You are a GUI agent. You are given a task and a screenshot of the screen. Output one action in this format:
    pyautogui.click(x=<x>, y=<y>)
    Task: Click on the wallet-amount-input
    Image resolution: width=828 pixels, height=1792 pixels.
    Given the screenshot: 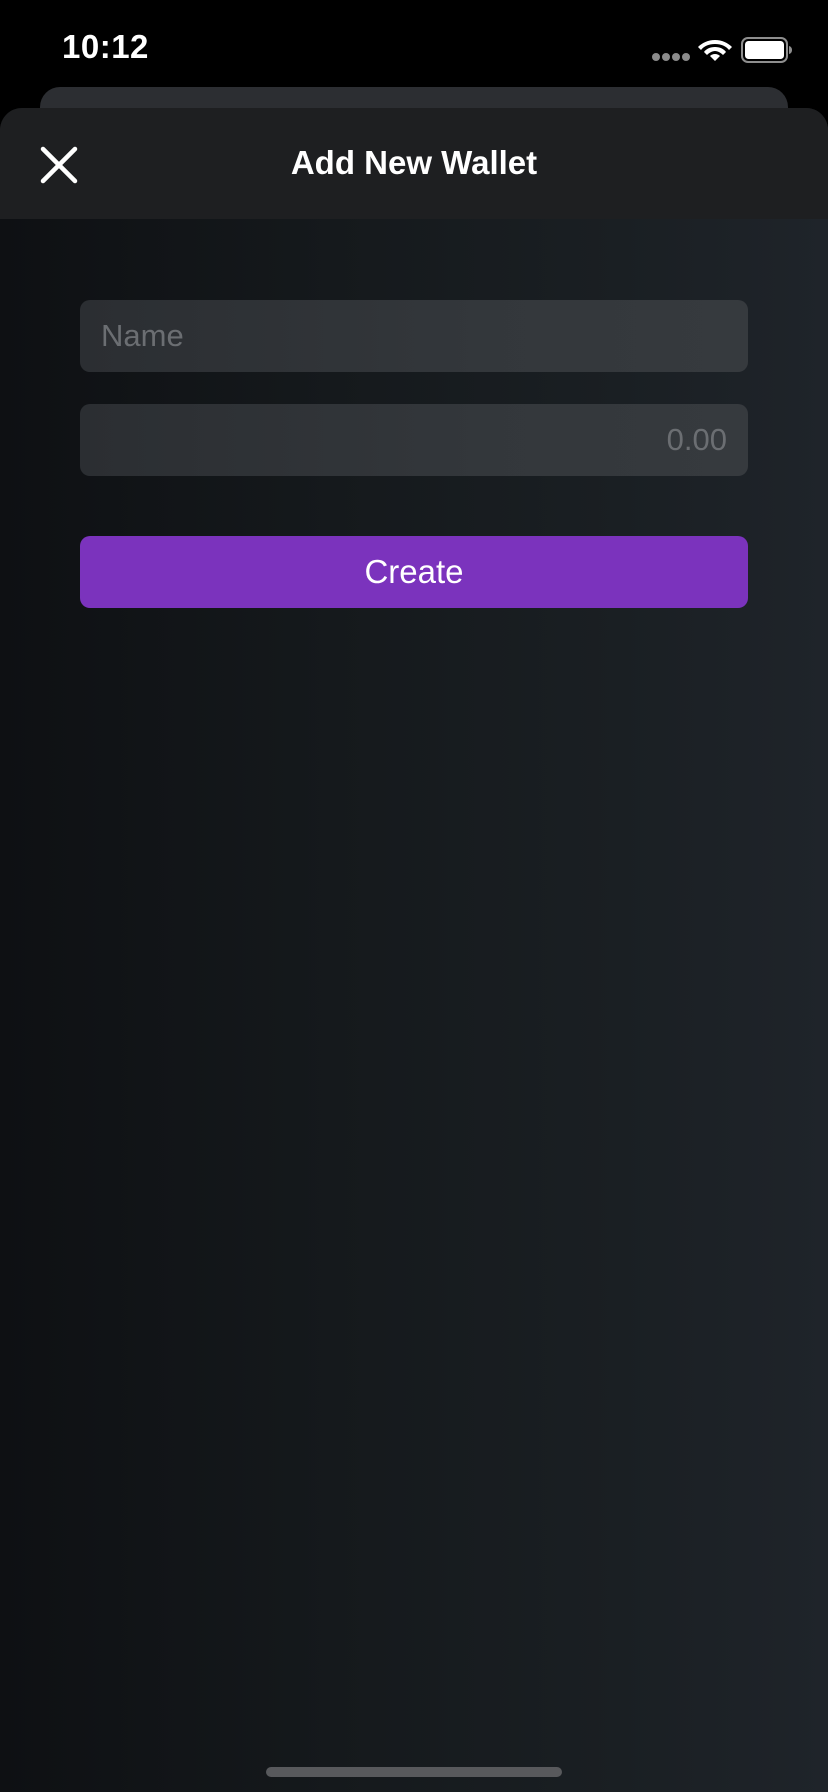 What is the action you would take?
    pyautogui.click(x=414, y=440)
    